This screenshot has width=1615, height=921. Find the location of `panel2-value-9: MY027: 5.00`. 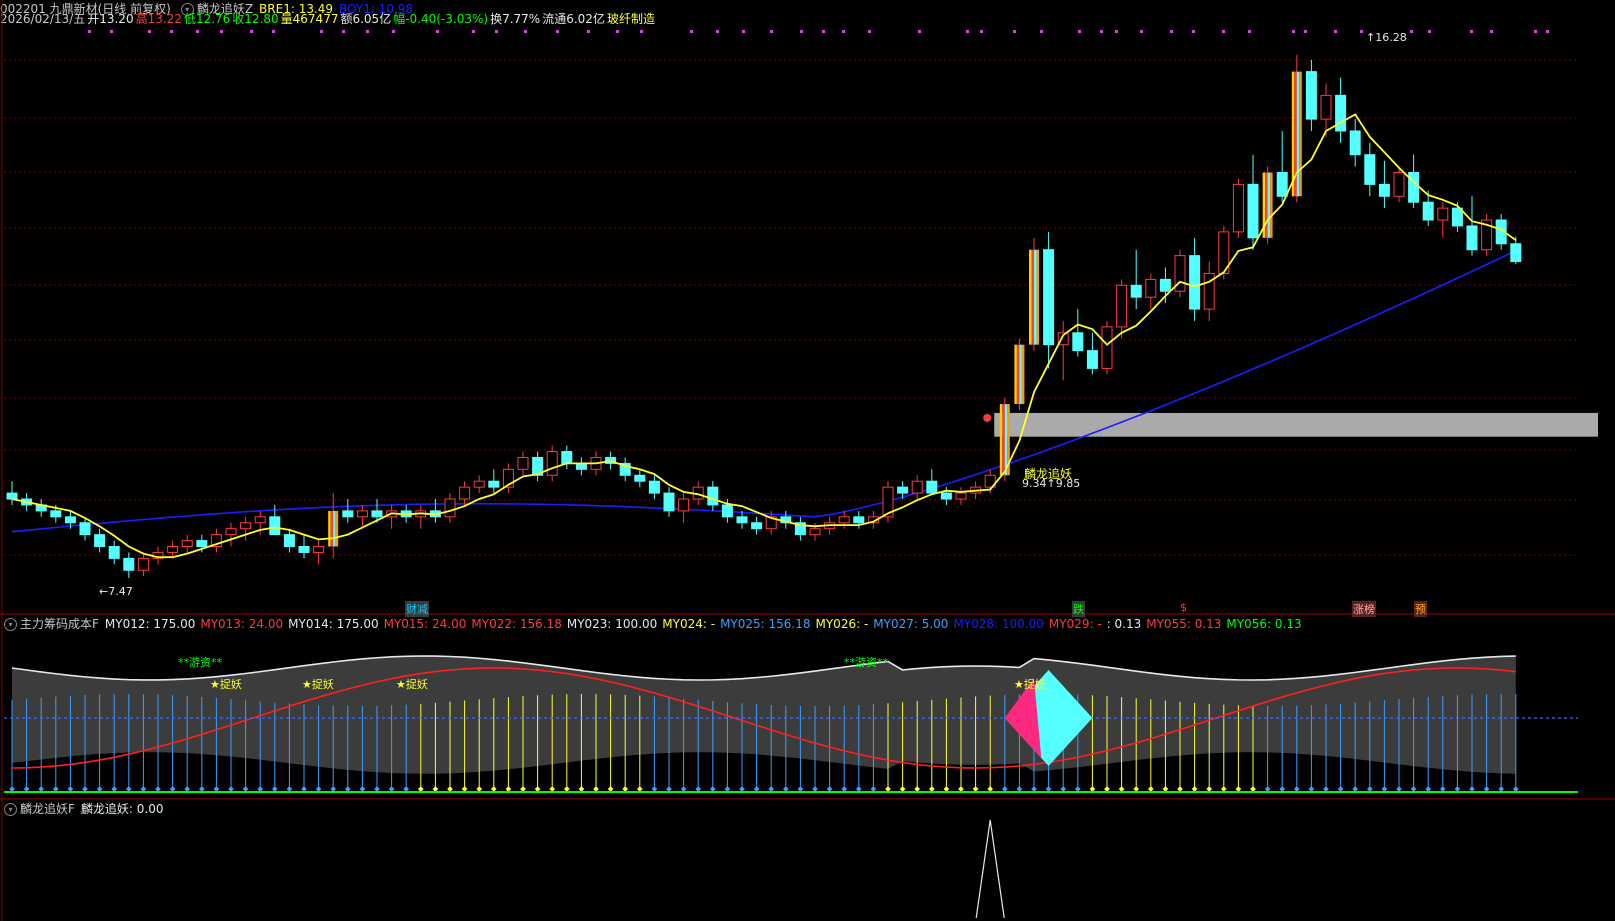

panel2-value-9: MY027: 5.00 is located at coordinates (911, 624).